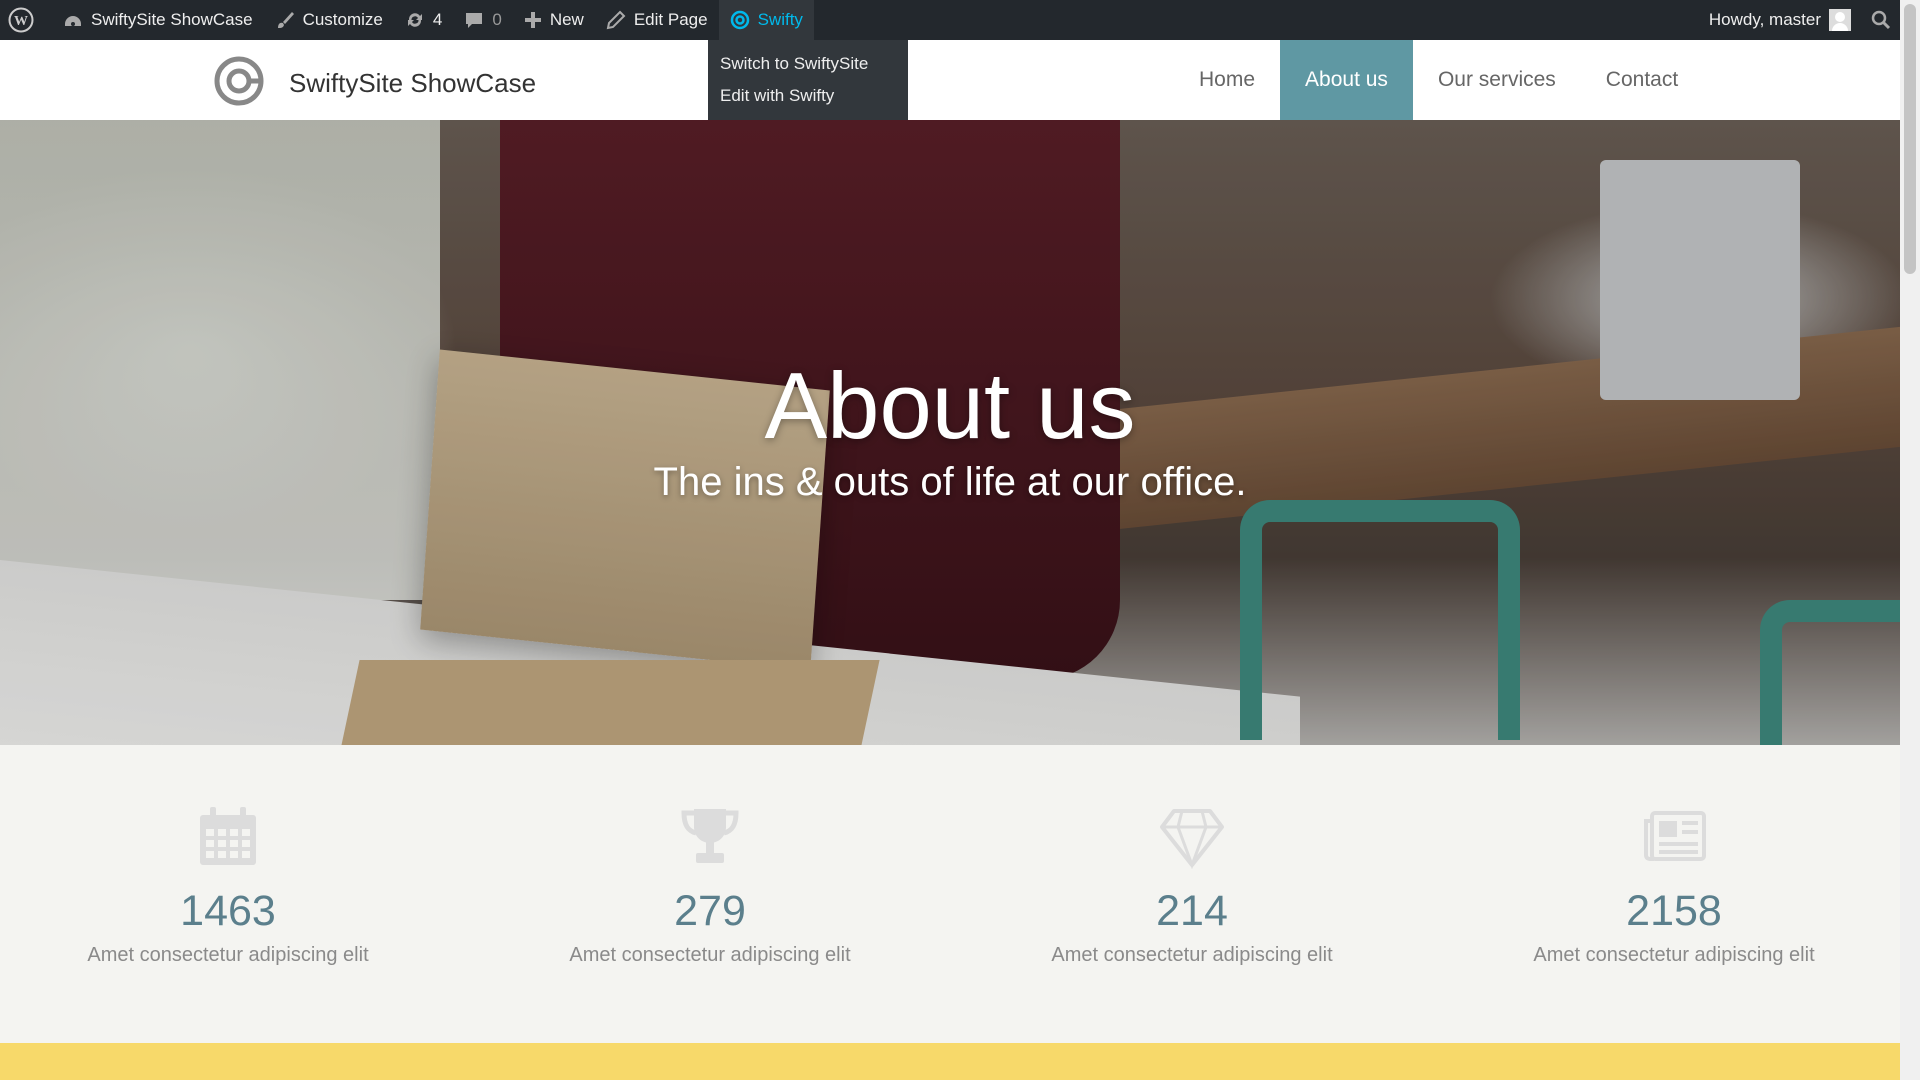  I want to click on stat-value: 1463, so click(228, 911).